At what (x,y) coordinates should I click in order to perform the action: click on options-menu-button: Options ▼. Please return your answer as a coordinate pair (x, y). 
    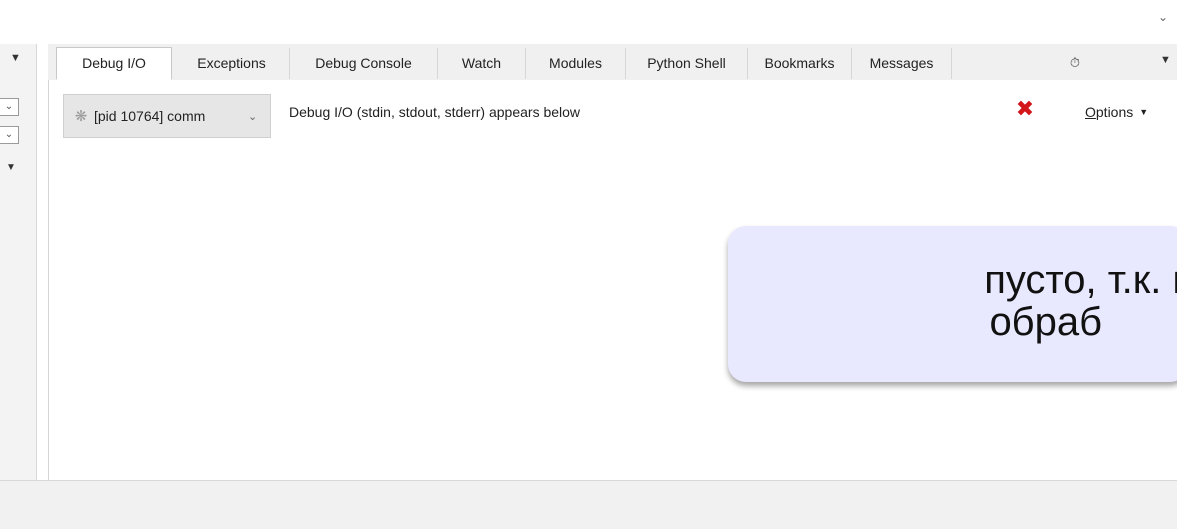
    Looking at the image, I should click on (1116, 112).